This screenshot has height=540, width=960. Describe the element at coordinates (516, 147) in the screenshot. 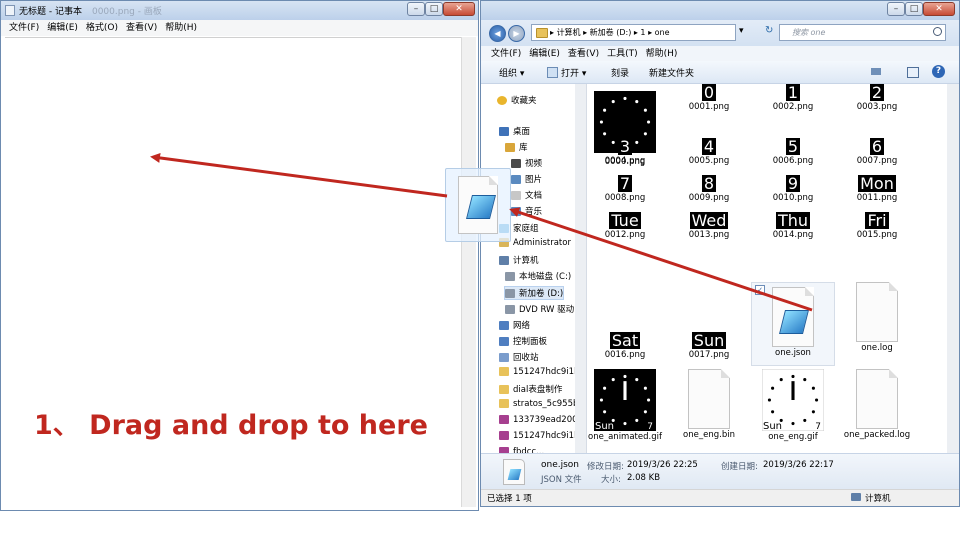

I see `nav-item: 库` at that location.